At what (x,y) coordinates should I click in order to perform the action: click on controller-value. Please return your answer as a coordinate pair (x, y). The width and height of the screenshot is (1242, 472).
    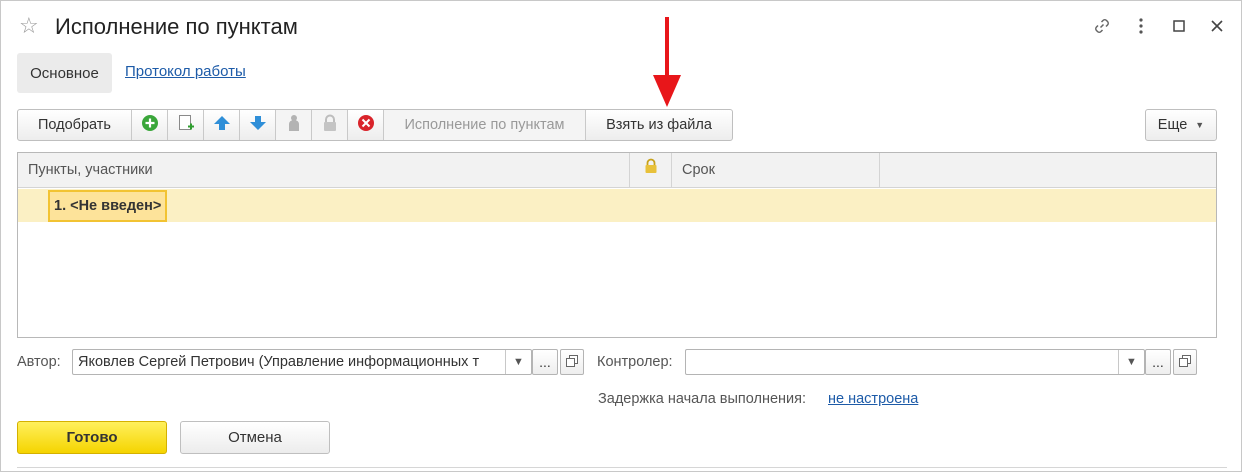
    Looking at the image, I should click on (902, 362).